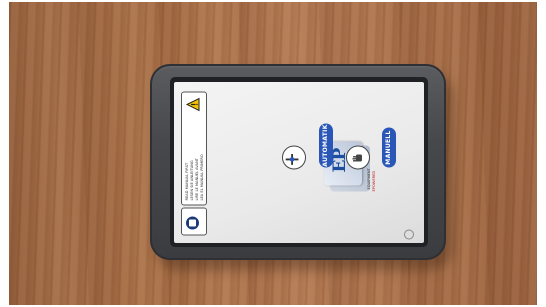 The width and height of the screenshot is (546, 307). I want to click on manual-button: MANUELL, so click(389, 147).